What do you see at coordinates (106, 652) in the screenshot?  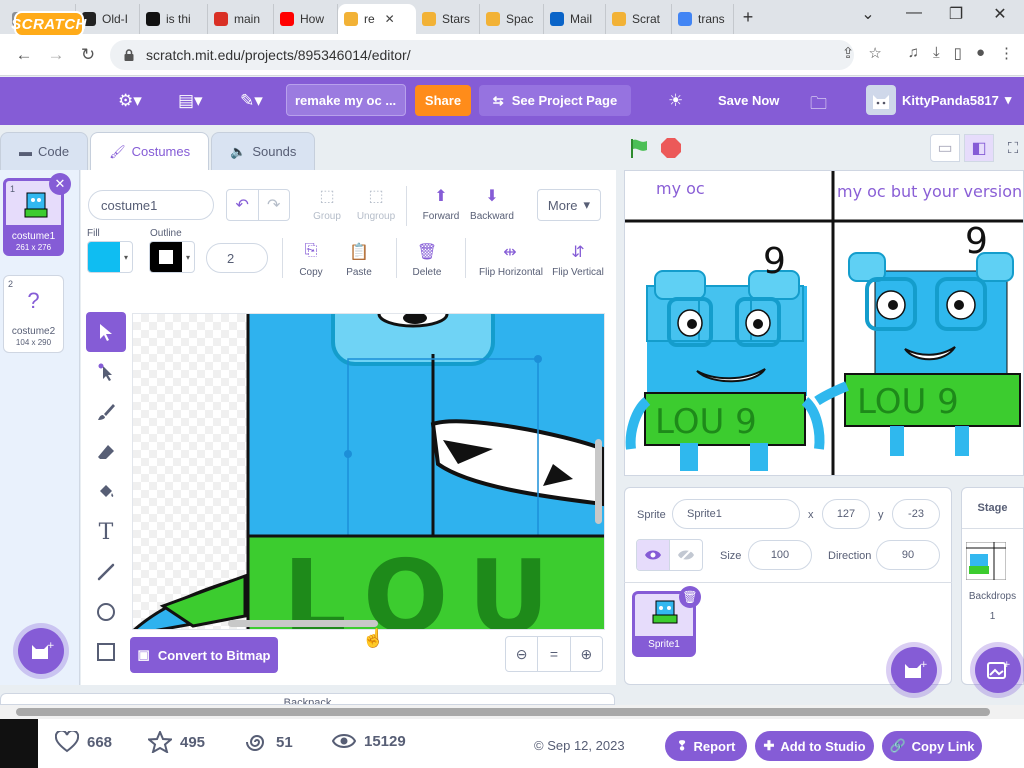 I see `rectangle-tool` at bounding box center [106, 652].